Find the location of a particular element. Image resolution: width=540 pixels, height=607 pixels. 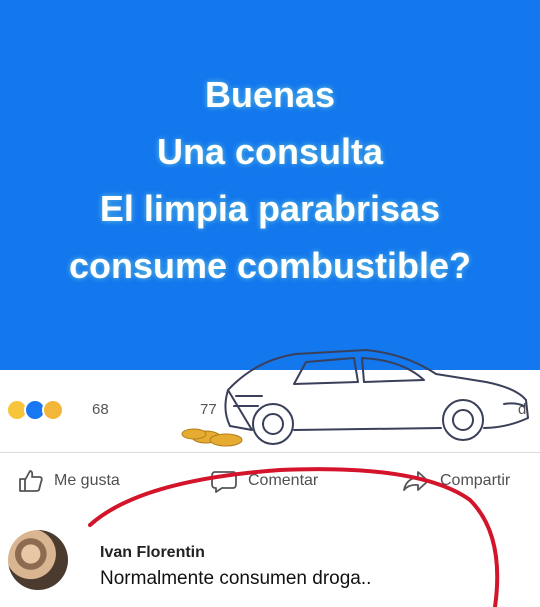

share-label: Compartir is located at coordinates (475, 480).